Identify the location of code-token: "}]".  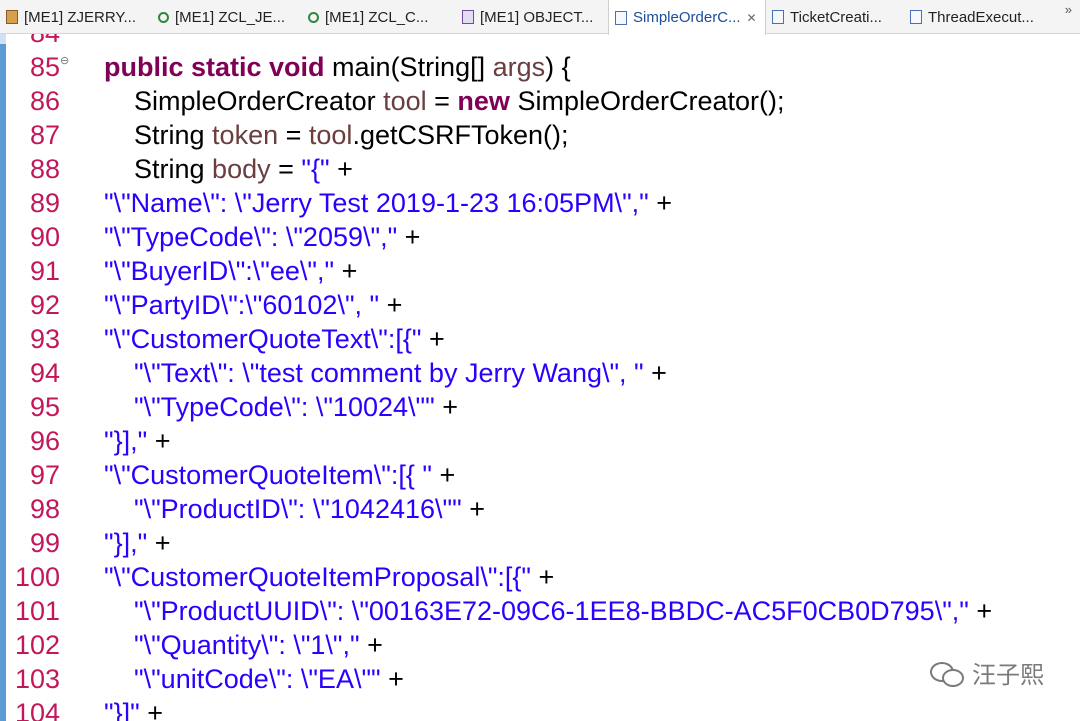
(122, 709).